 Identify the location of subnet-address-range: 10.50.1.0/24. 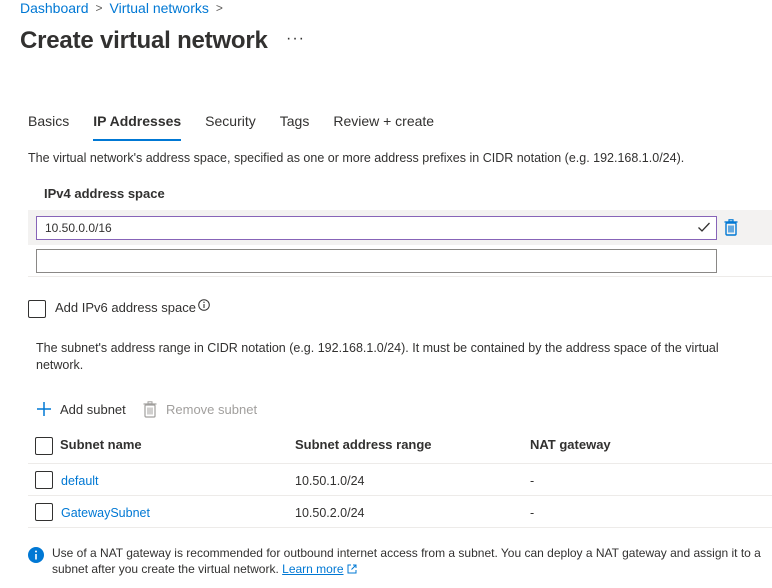
(330, 481).